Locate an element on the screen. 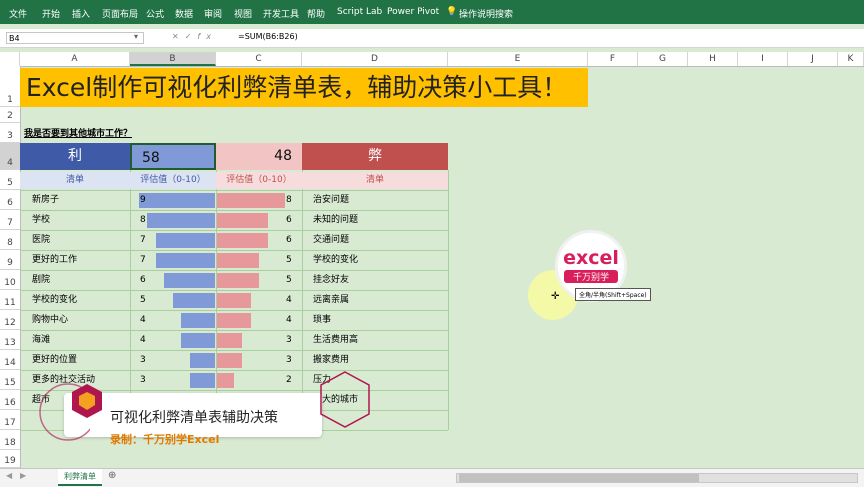 The width and height of the screenshot is (864, 487). tab-power-pivot: Power Pivot is located at coordinates (413, 12).